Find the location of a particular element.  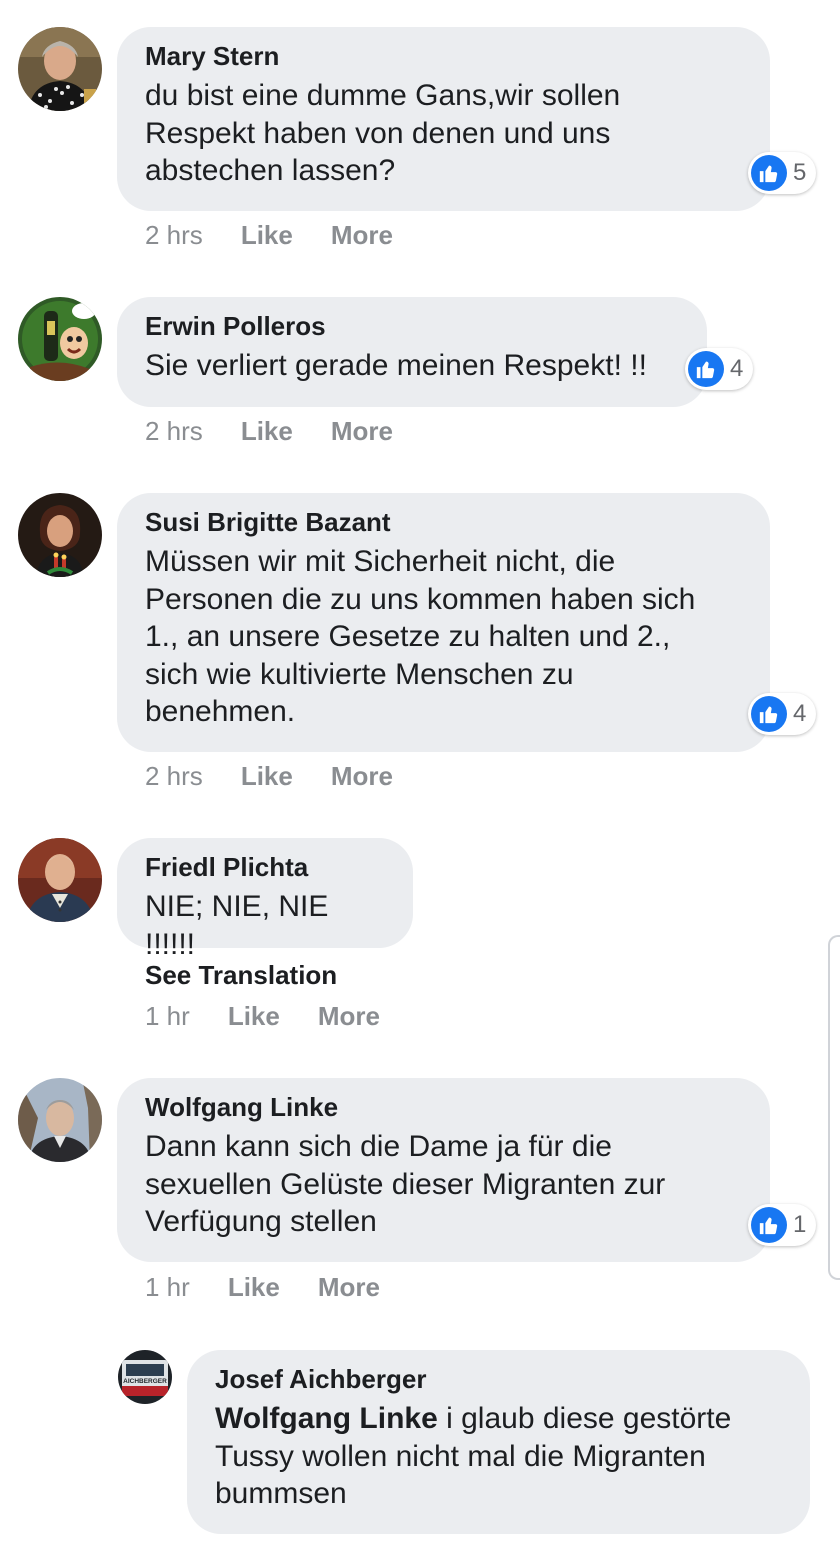

reaction-count: 5 is located at coordinates (800, 172).